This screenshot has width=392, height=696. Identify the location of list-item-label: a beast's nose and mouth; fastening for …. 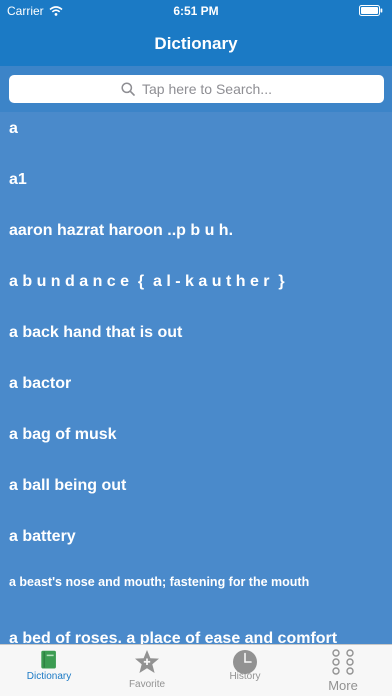
(159, 582).